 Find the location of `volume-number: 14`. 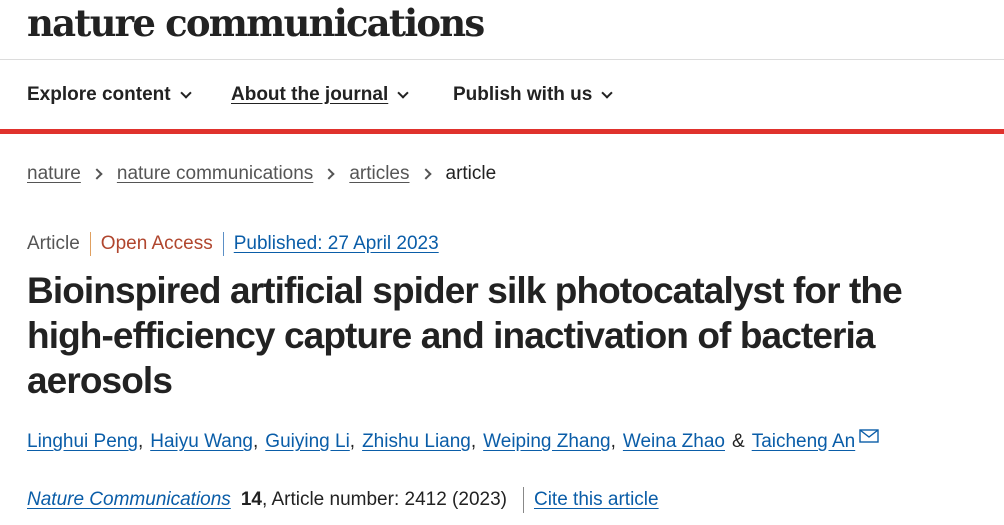

volume-number: 14 is located at coordinates (251, 499).